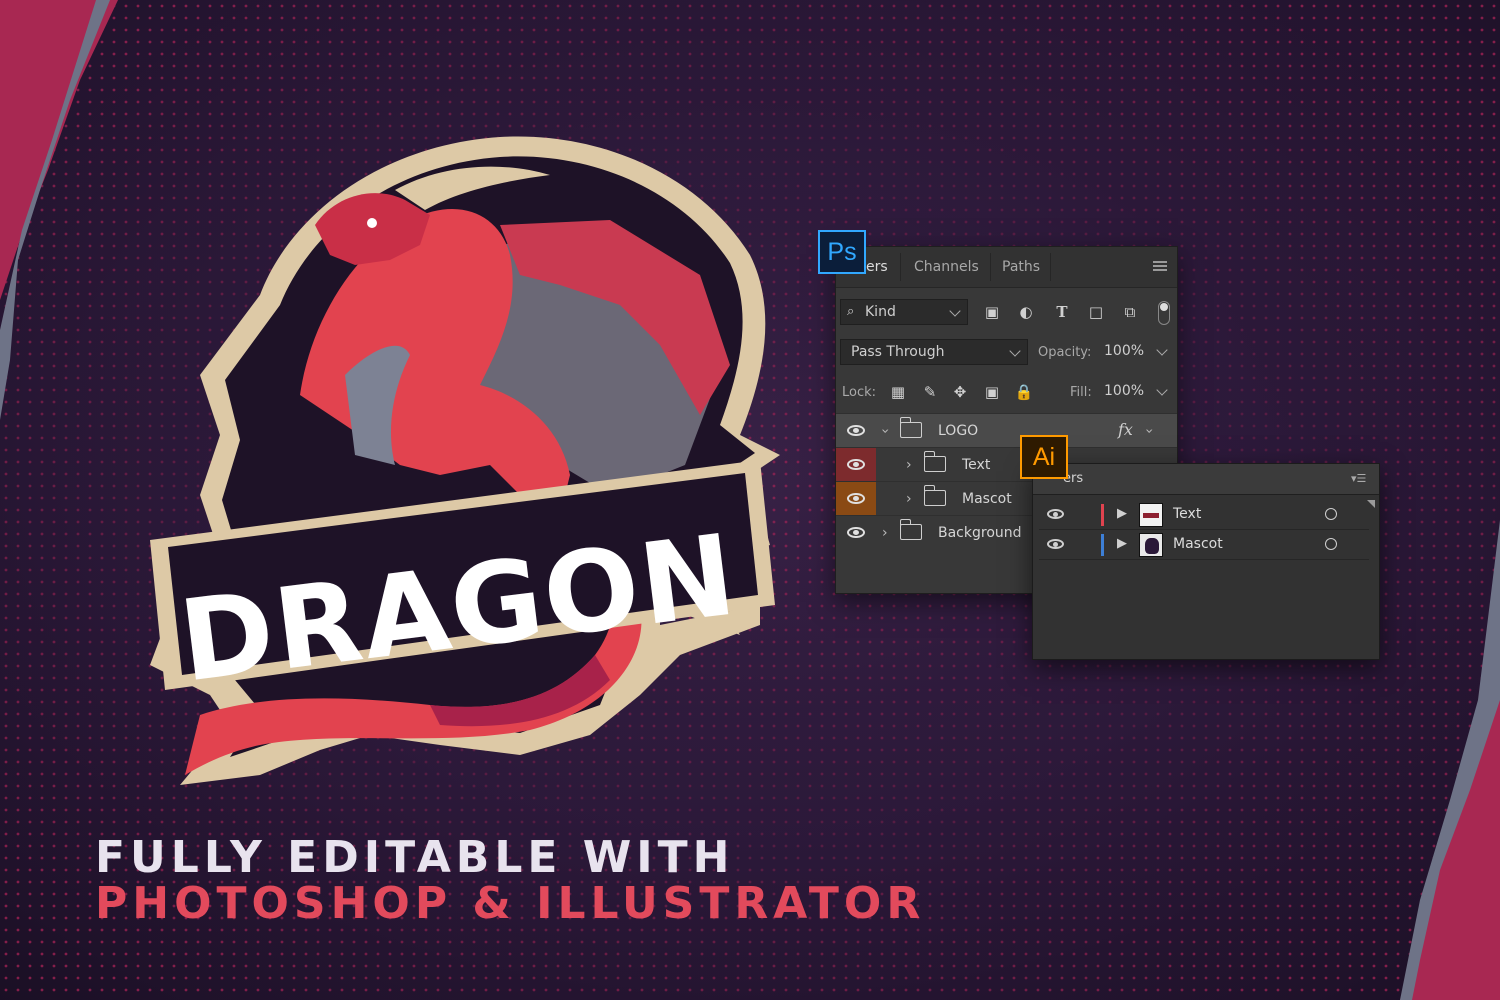  I want to click on blend-row: Pass Through Opacity: 100%, so click(1006, 354).